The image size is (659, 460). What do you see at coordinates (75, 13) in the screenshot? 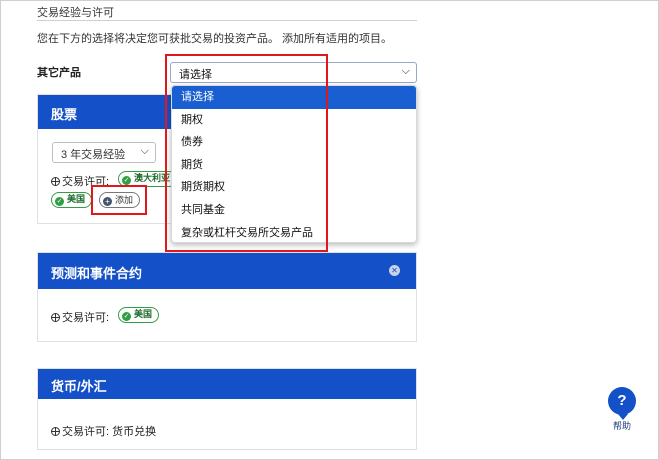
I see `section-title: 交易经验与许可` at bounding box center [75, 13].